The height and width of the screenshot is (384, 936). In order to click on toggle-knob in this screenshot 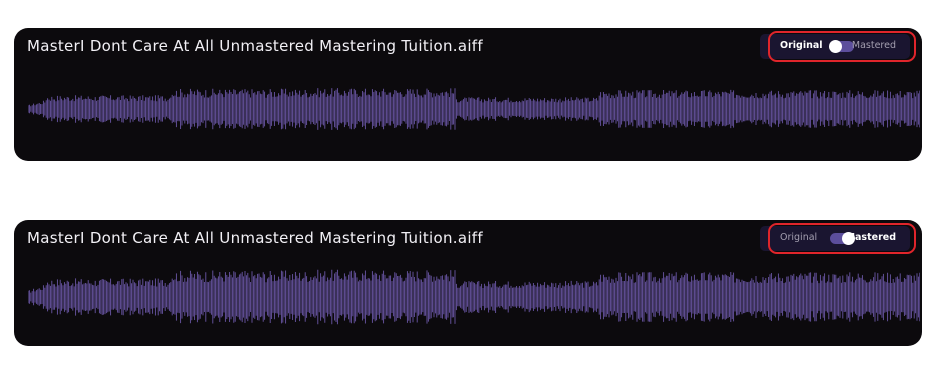, I will do `click(835, 46)`.